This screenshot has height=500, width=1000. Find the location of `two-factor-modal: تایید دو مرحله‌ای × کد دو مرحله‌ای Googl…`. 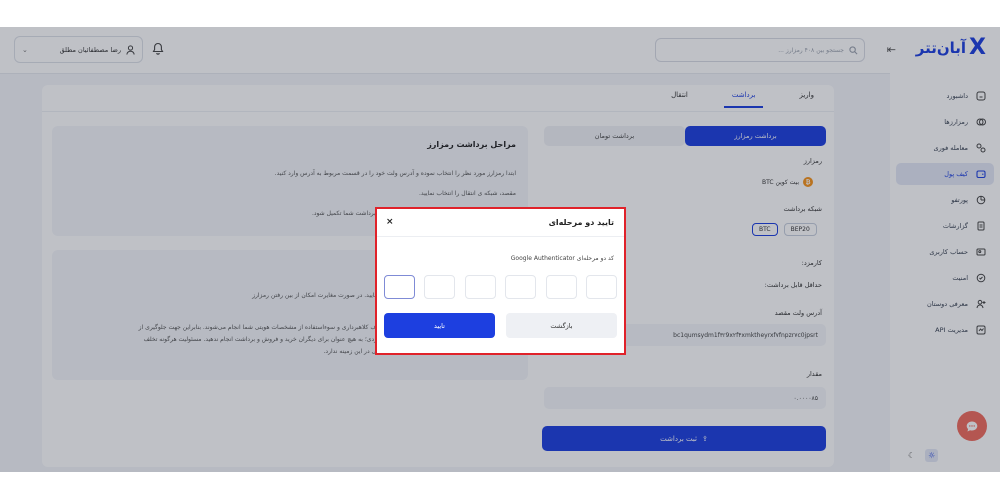

two-factor-modal: تایید دو مرحله‌ای × کد دو مرحله‌ای Googl… is located at coordinates (500, 281).